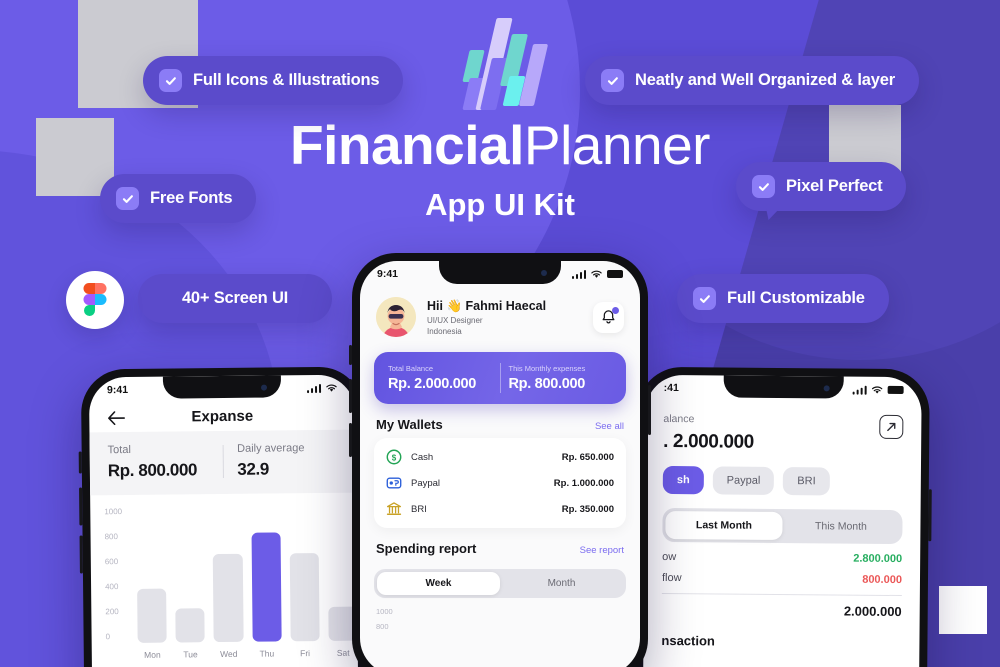 The height and width of the screenshot is (667, 1000). What do you see at coordinates (840, 526) in the screenshot?
I see `tab-this-month: This Month` at bounding box center [840, 526].